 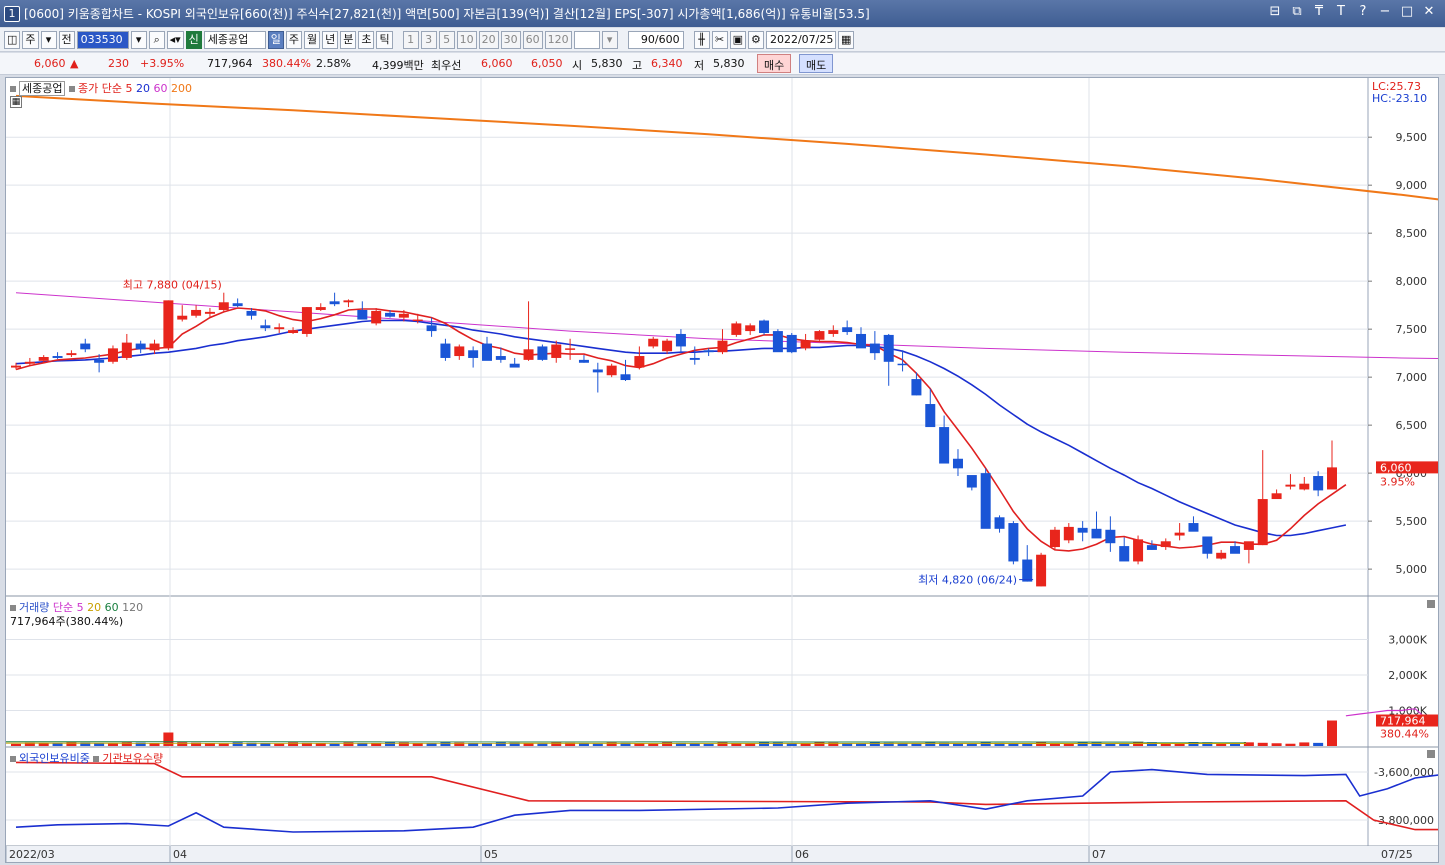 What do you see at coordinates (1412, 377) in the screenshot?
I see `y-tick-label: 7,000` at bounding box center [1412, 377].